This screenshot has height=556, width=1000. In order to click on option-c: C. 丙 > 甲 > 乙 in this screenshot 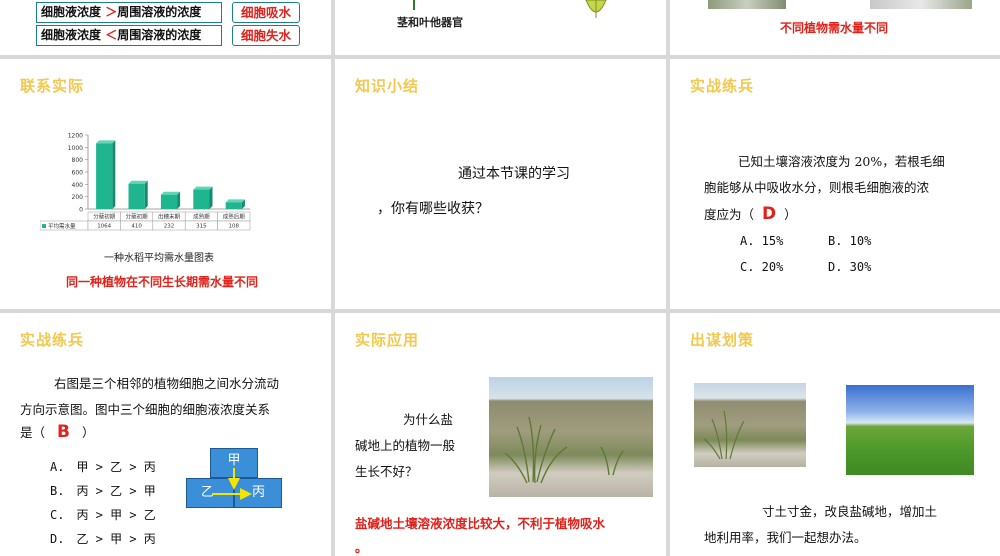, I will do `click(103, 515)`.